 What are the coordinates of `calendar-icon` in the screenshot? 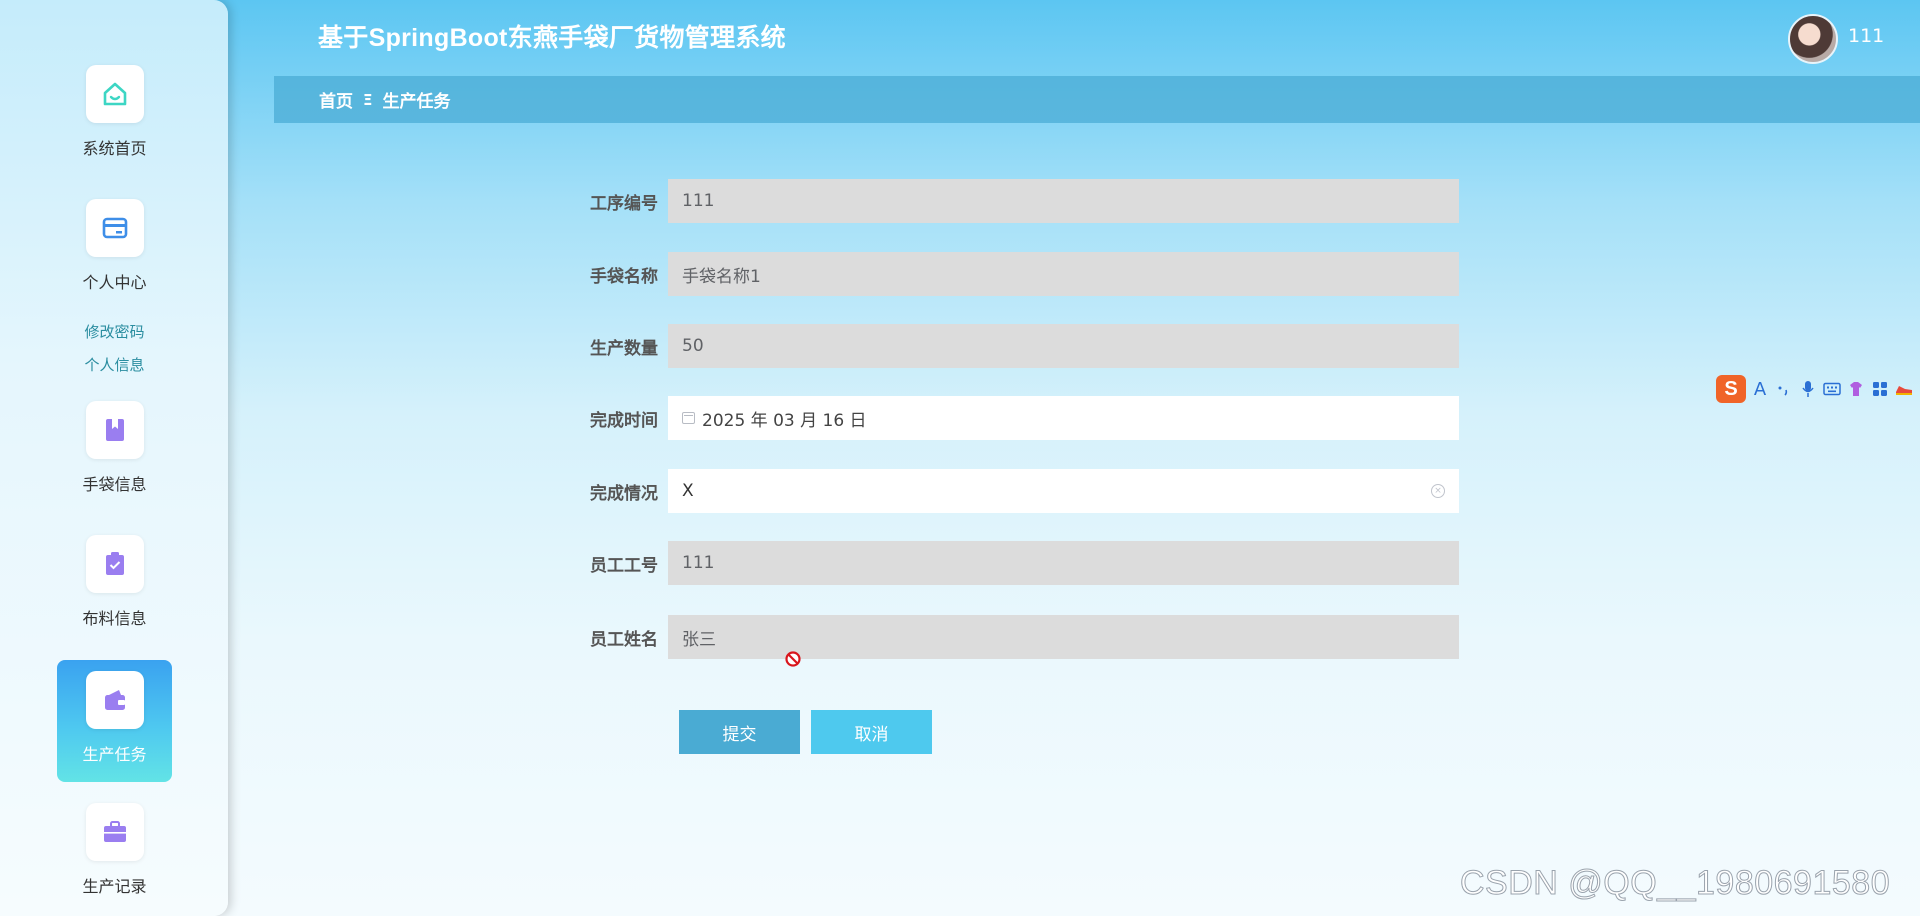 It's located at (688, 418).